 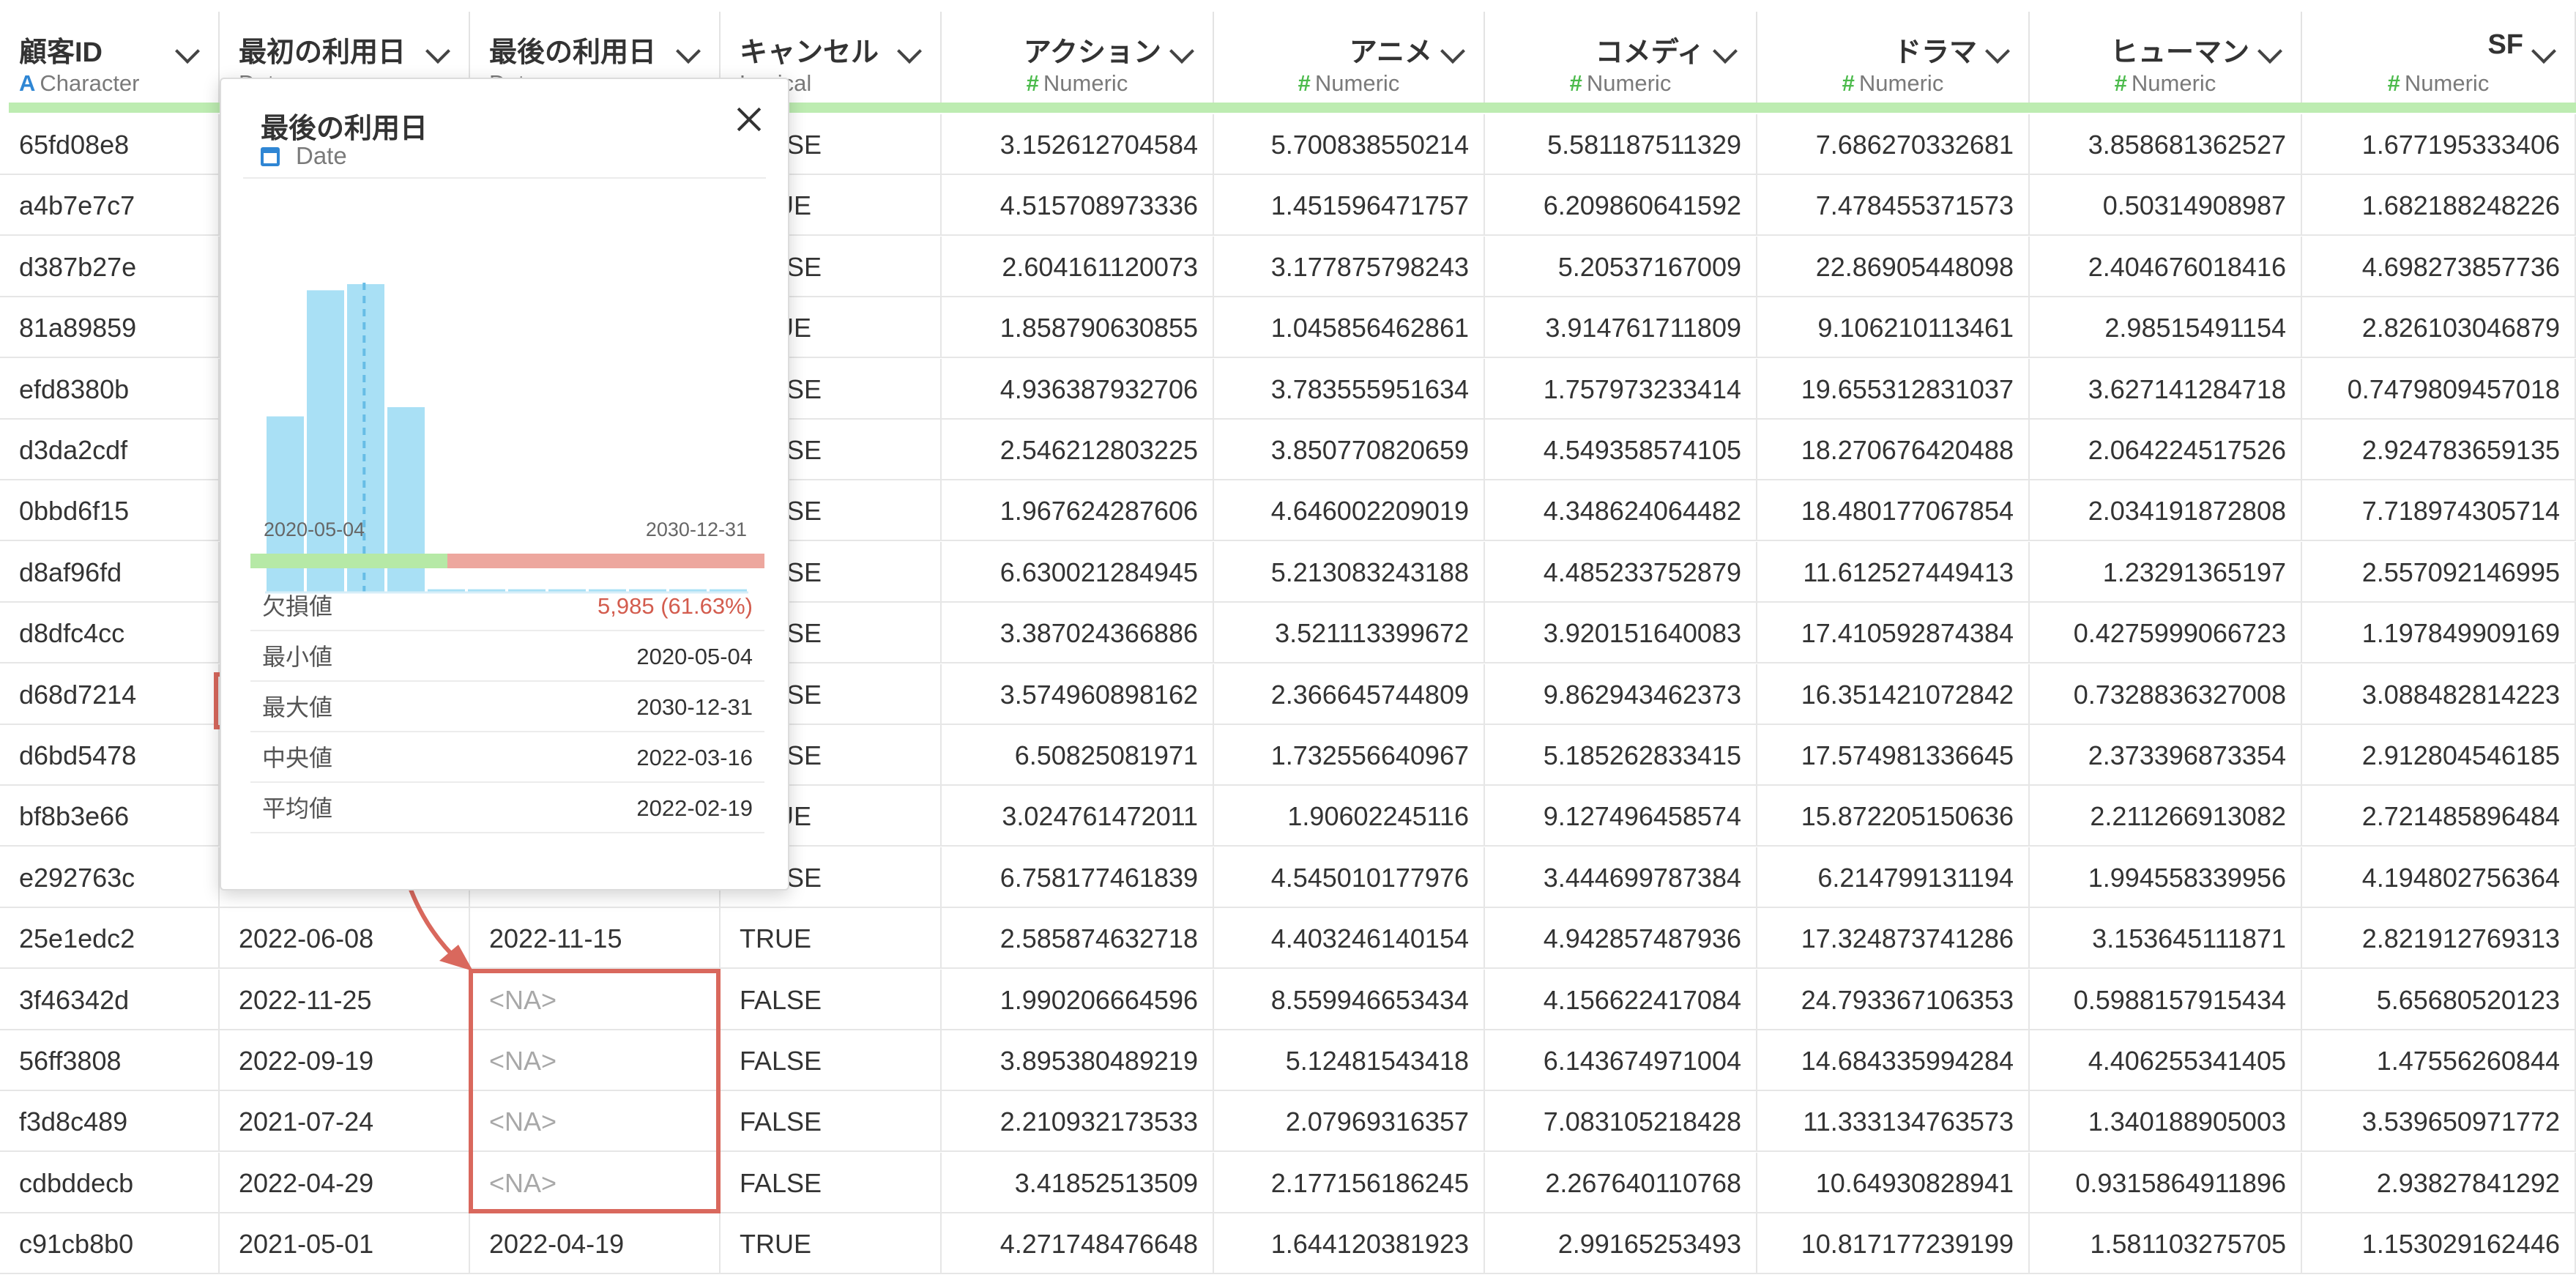 I want to click on table-cell: 5.12481543418, so click(x=1349, y=1060).